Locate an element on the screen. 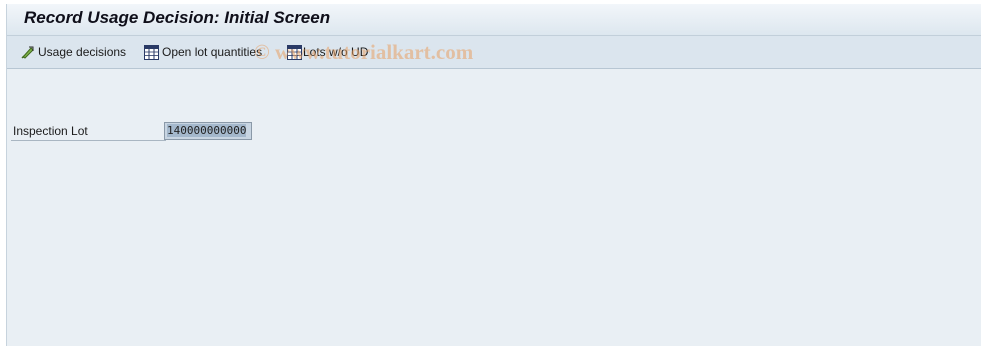 This screenshot has width=981, height=346. field-divider is located at coordinates (88, 140).